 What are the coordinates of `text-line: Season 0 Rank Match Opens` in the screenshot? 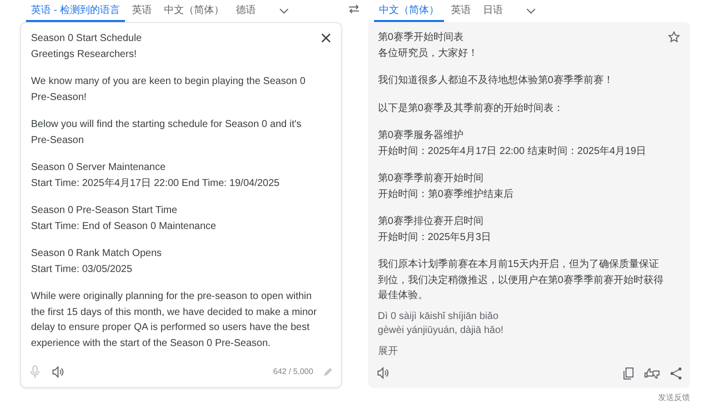 It's located at (97, 254).